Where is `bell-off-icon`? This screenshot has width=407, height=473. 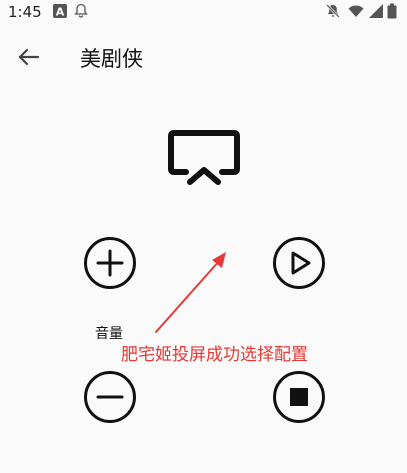
bell-off-icon is located at coordinates (81, 10).